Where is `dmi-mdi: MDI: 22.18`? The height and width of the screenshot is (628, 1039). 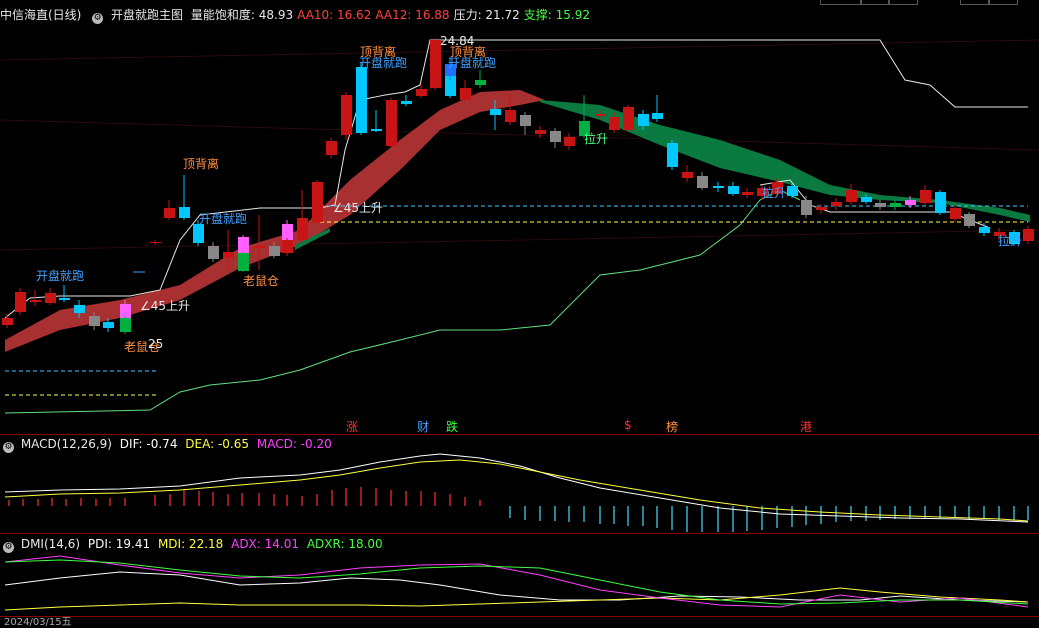
dmi-mdi: MDI: 22.18 is located at coordinates (190, 544).